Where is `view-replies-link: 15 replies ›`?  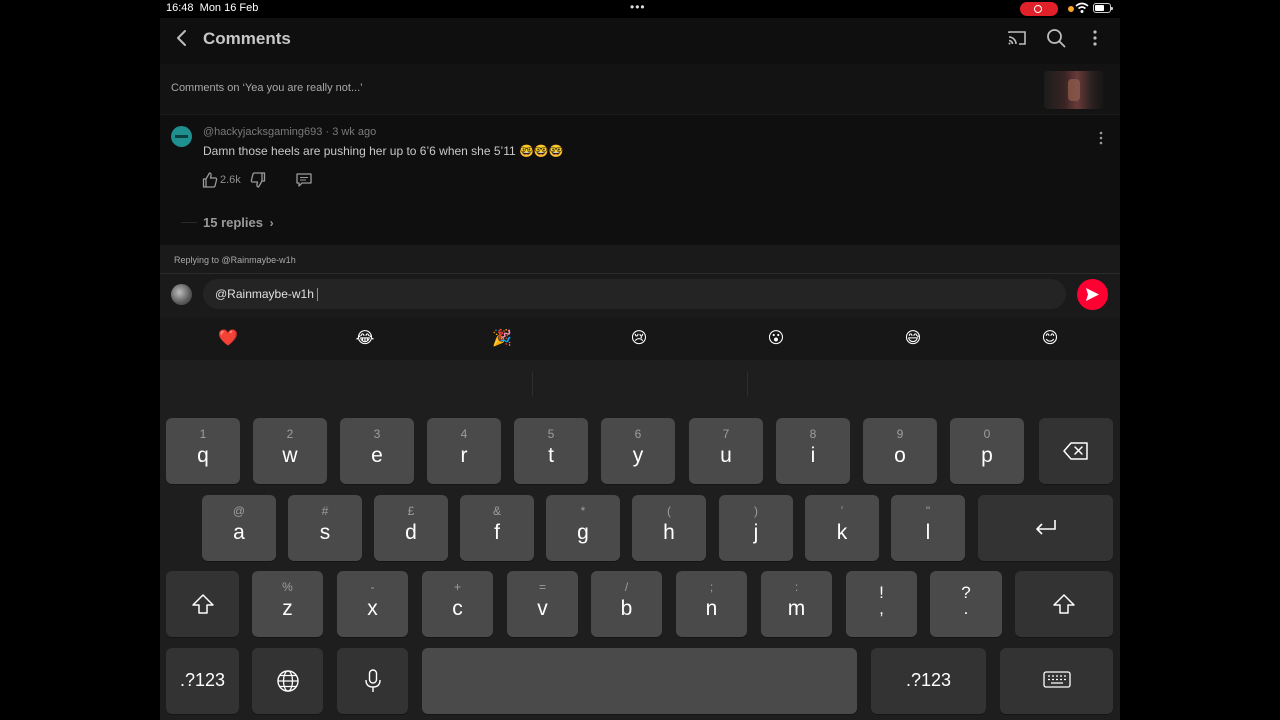
view-replies-link: 15 replies › is located at coordinates (238, 222).